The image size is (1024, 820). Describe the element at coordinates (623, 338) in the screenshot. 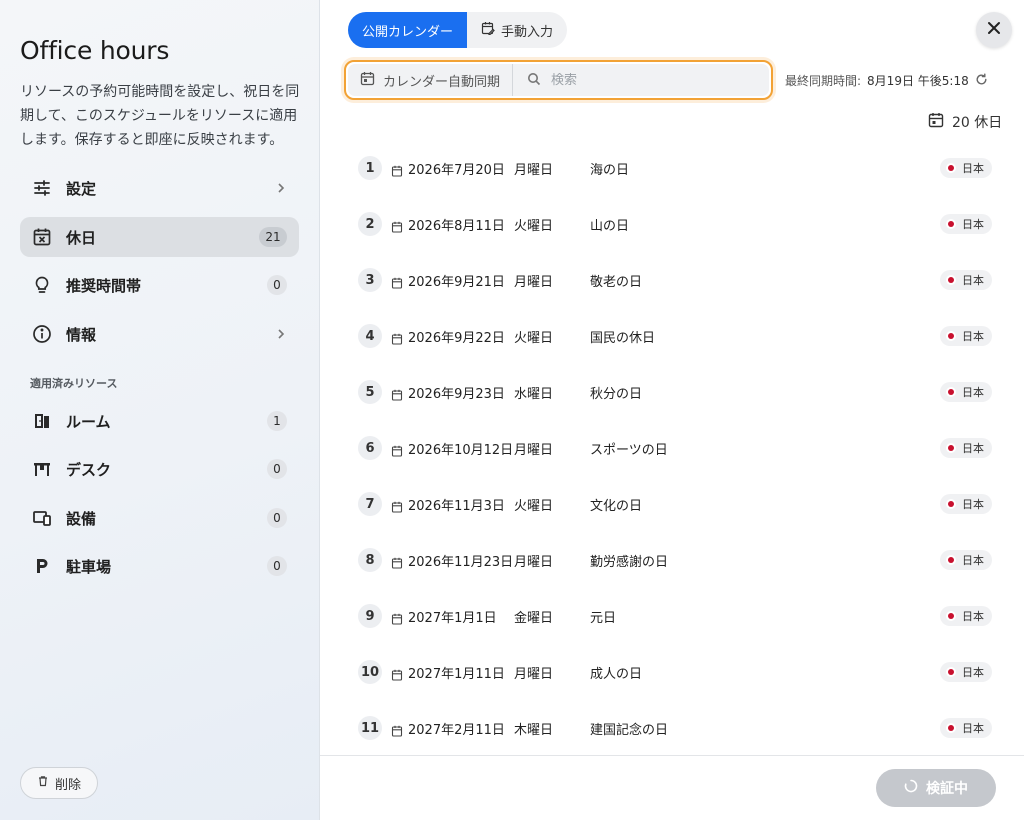

I see `holiday-name: 国民の休日` at that location.